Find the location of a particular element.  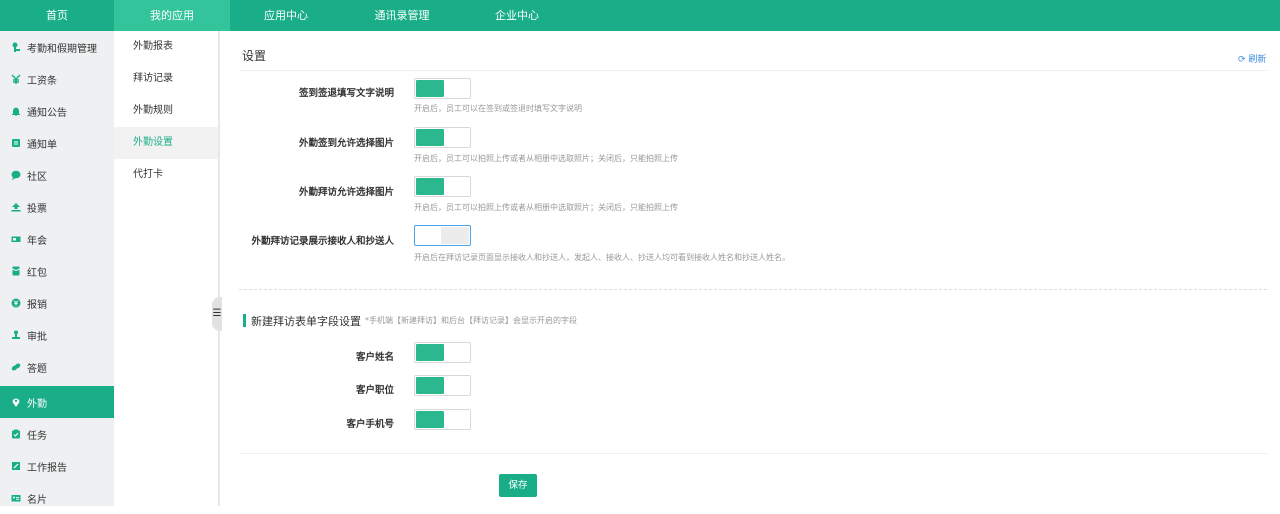

notice-icon is located at coordinates (16, 143).